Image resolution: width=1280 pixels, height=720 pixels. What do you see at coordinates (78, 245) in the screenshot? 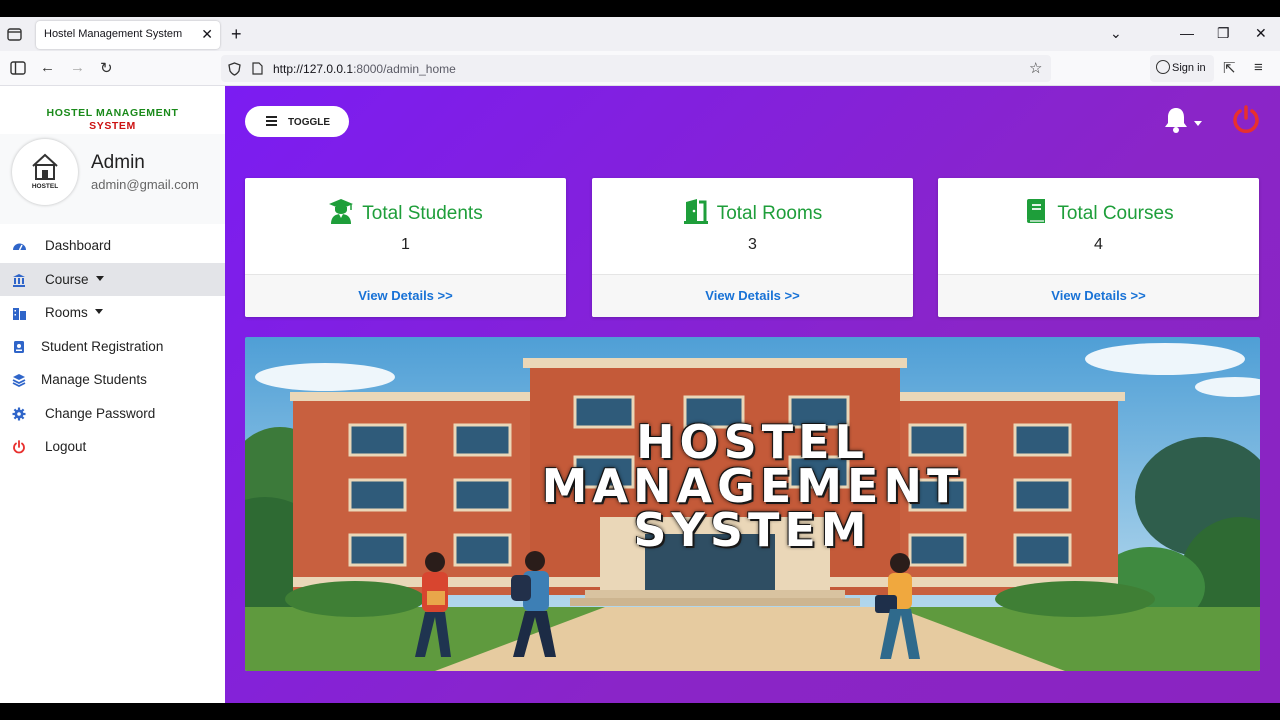
I see `sidebar-item-label: Dashboard` at bounding box center [78, 245].